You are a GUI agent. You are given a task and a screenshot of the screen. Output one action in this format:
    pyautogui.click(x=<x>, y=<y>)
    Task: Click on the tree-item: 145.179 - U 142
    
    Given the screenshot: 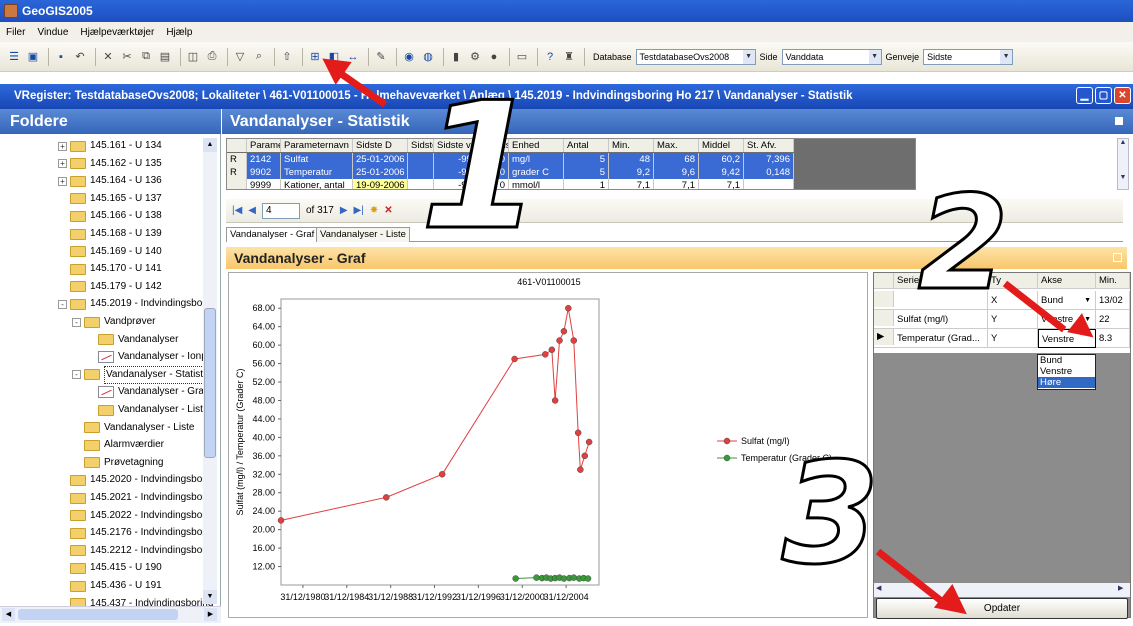 What is the action you would take?
    pyautogui.click(x=110, y=287)
    